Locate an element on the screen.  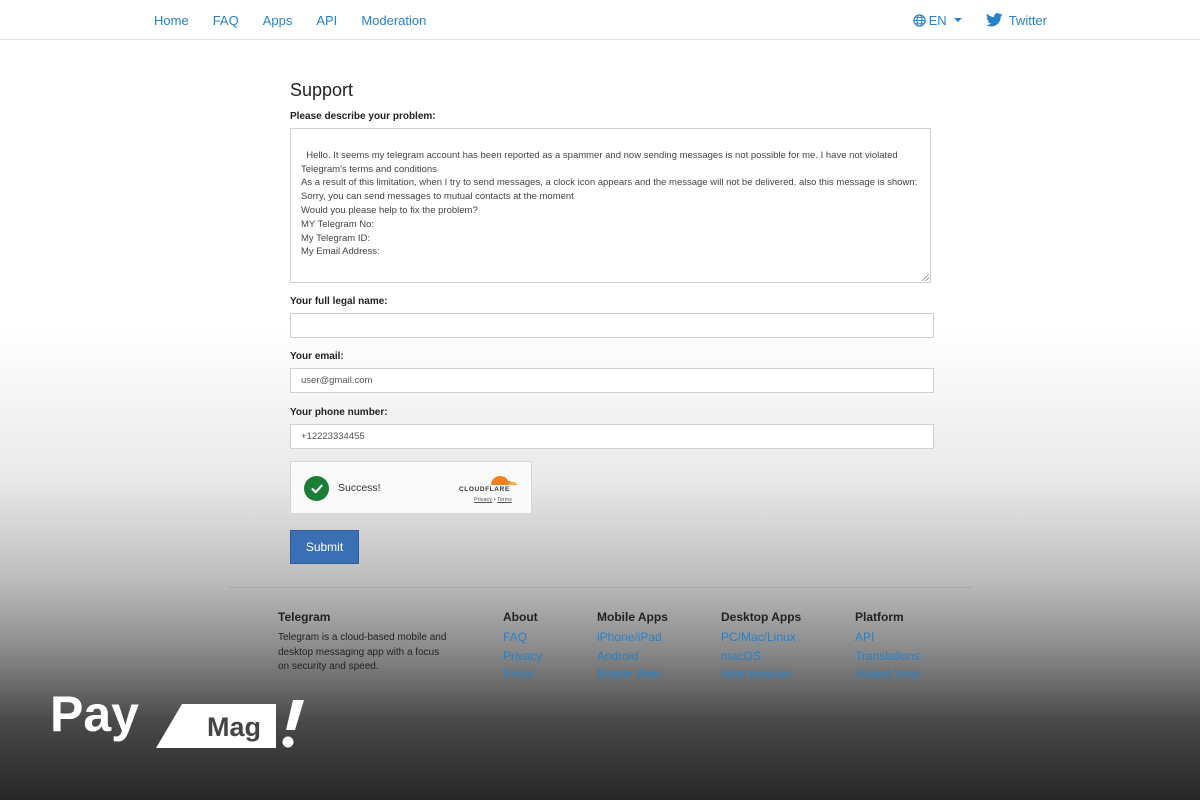
footer-link-privacy: Privacy is located at coordinates (522, 656).